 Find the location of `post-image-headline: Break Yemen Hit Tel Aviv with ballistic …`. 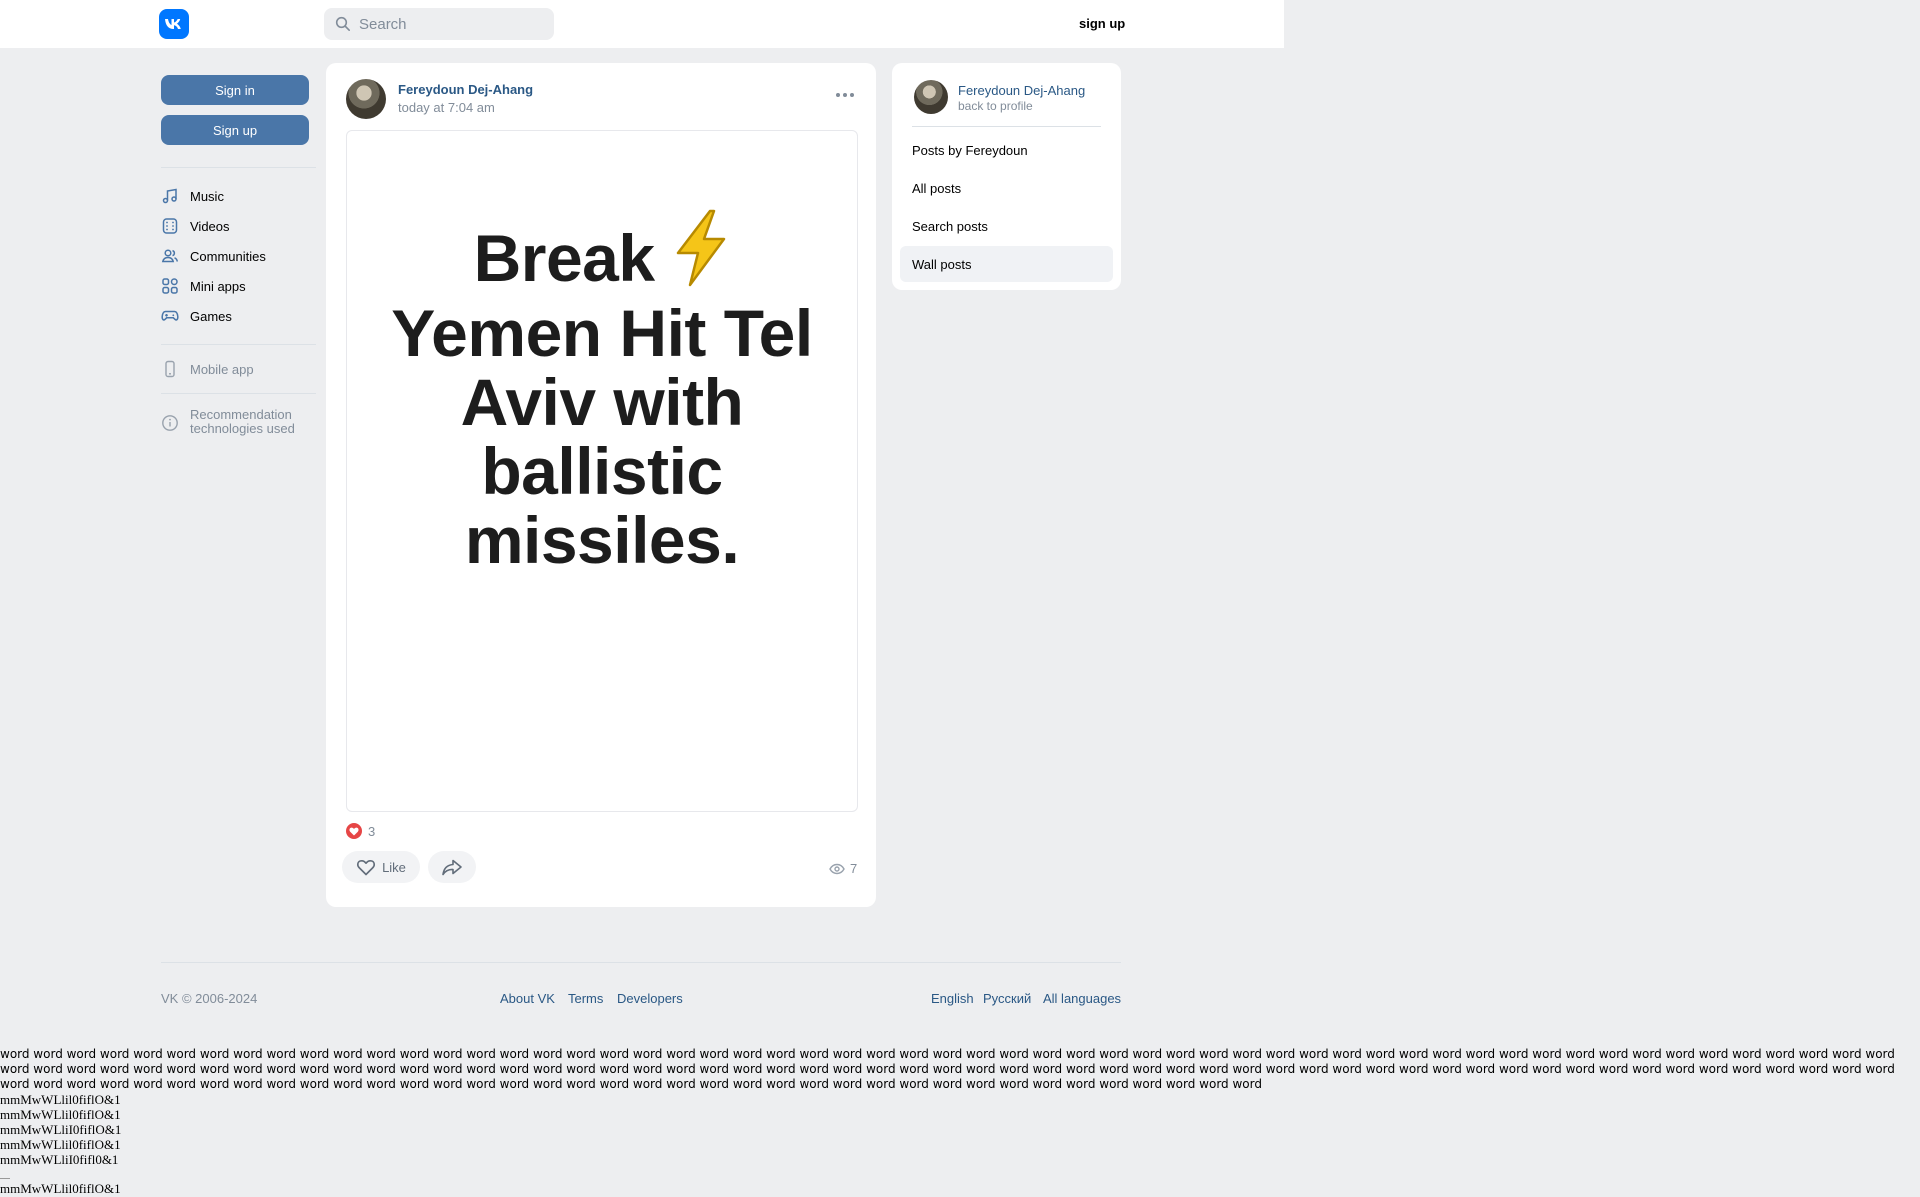

post-image-headline: Break Yemen Hit Tel Aviv with ballistic … is located at coordinates (602, 392).